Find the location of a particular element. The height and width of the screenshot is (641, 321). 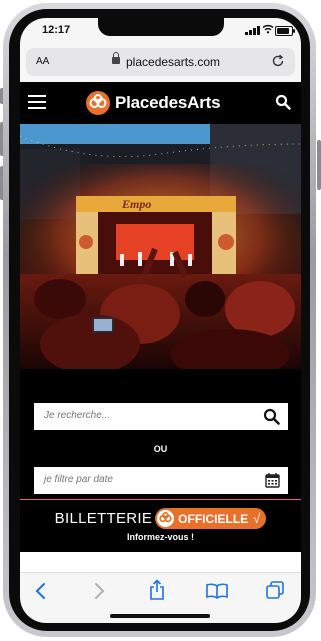

home-indicator is located at coordinates (160, 616).